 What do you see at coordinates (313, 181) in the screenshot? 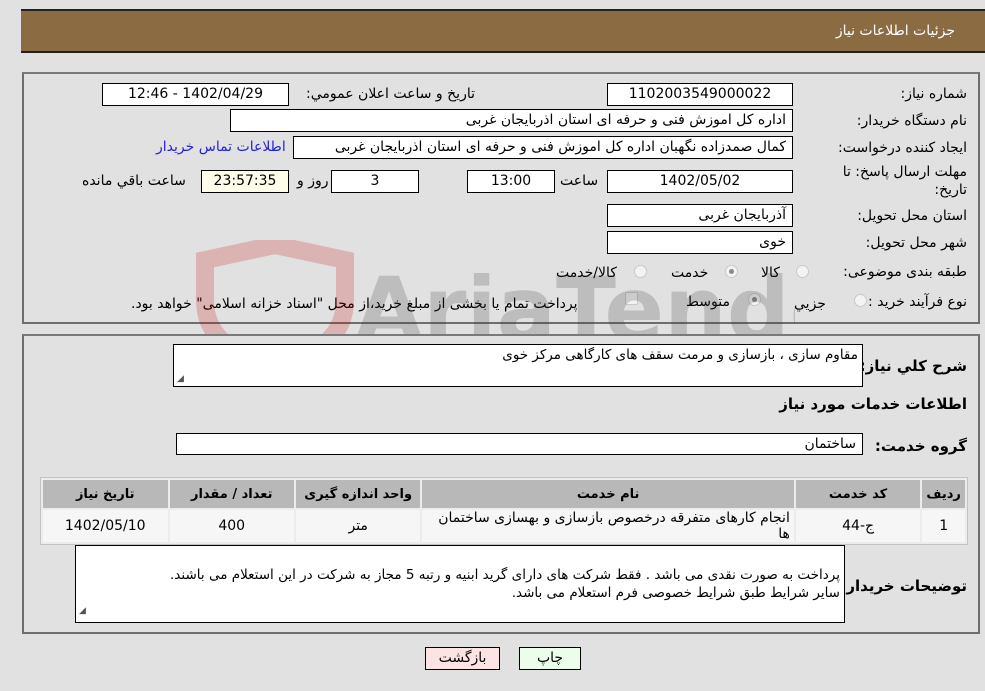
I see `days-label: روز و` at bounding box center [313, 181].